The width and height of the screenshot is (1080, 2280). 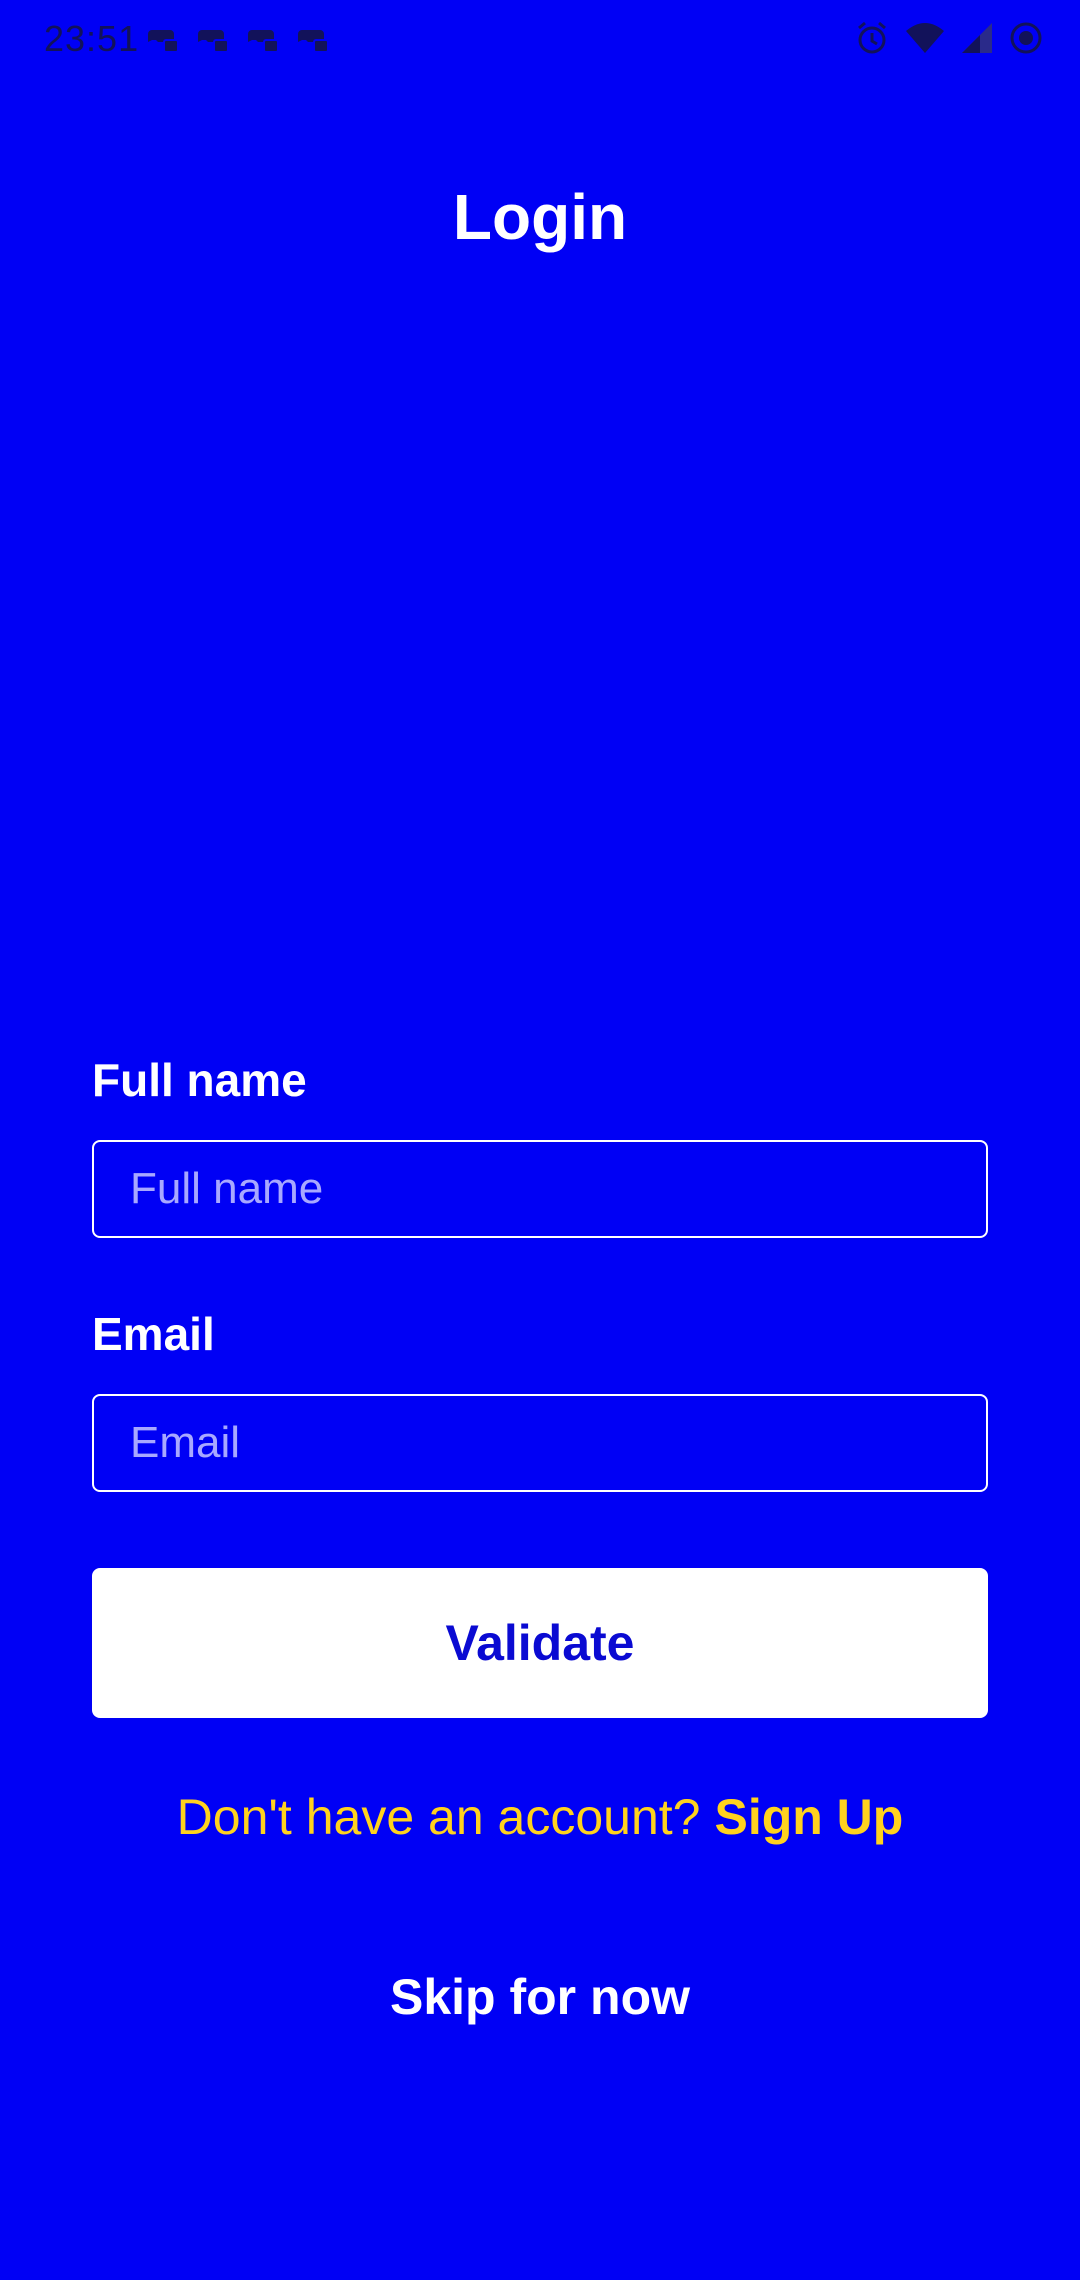 What do you see at coordinates (808, 1817) in the screenshot?
I see `sign-up-link: Sign Up` at bounding box center [808, 1817].